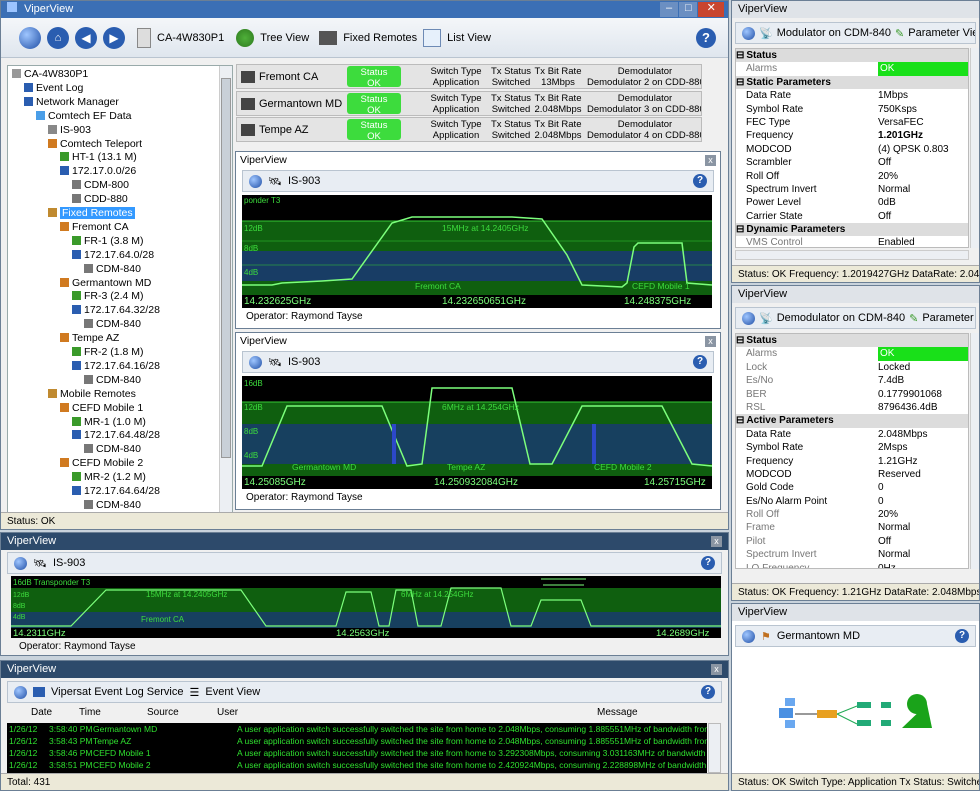 The width and height of the screenshot is (980, 791). I want to click on tree-view-button: Tree View, so click(284, 38).